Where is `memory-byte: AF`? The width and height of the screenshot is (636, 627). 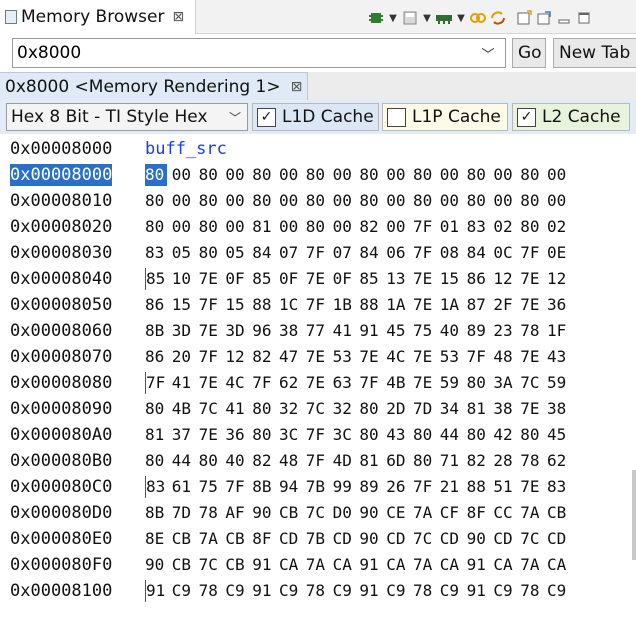 memory-byte: AF is located at coordinates (236, 513).